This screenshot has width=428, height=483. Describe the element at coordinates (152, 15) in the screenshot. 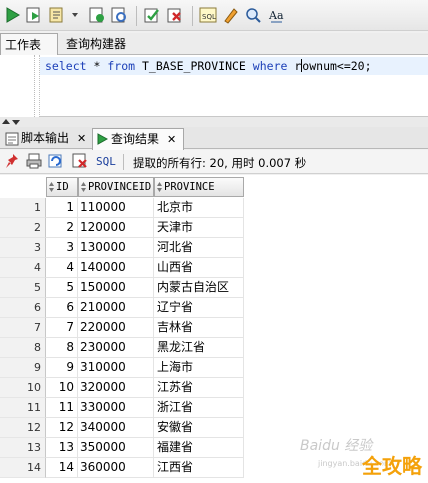

I see `commit-icon` at that location.